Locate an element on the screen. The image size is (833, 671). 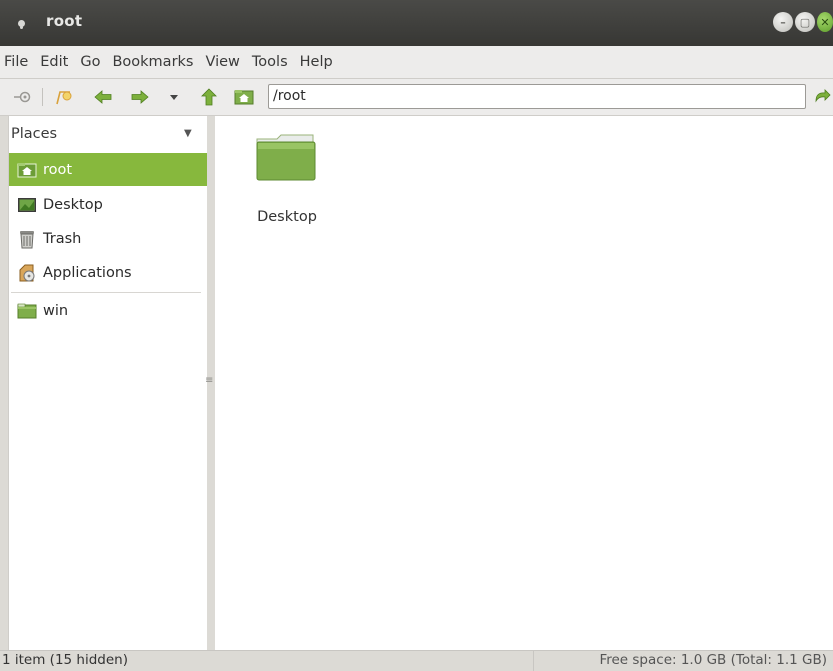
applications-icon is located at coordinates (27, 273).